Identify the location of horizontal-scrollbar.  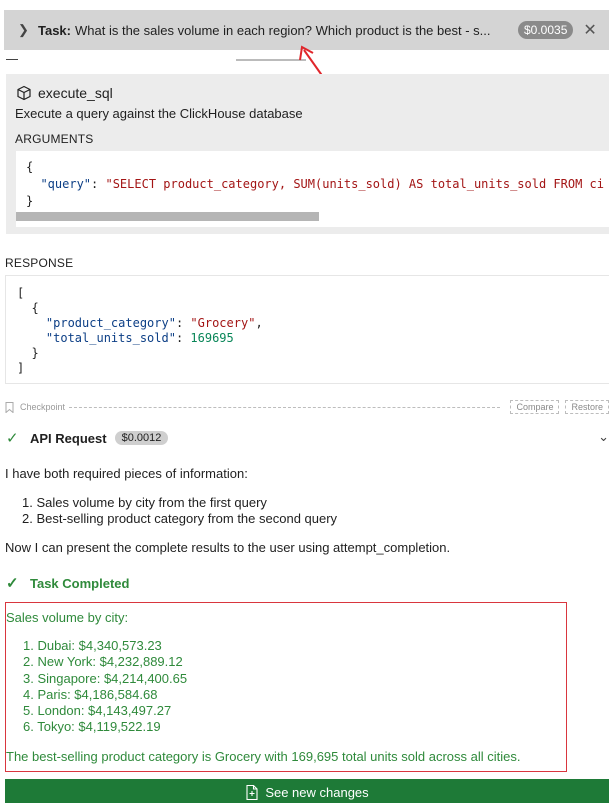
(167, 216).